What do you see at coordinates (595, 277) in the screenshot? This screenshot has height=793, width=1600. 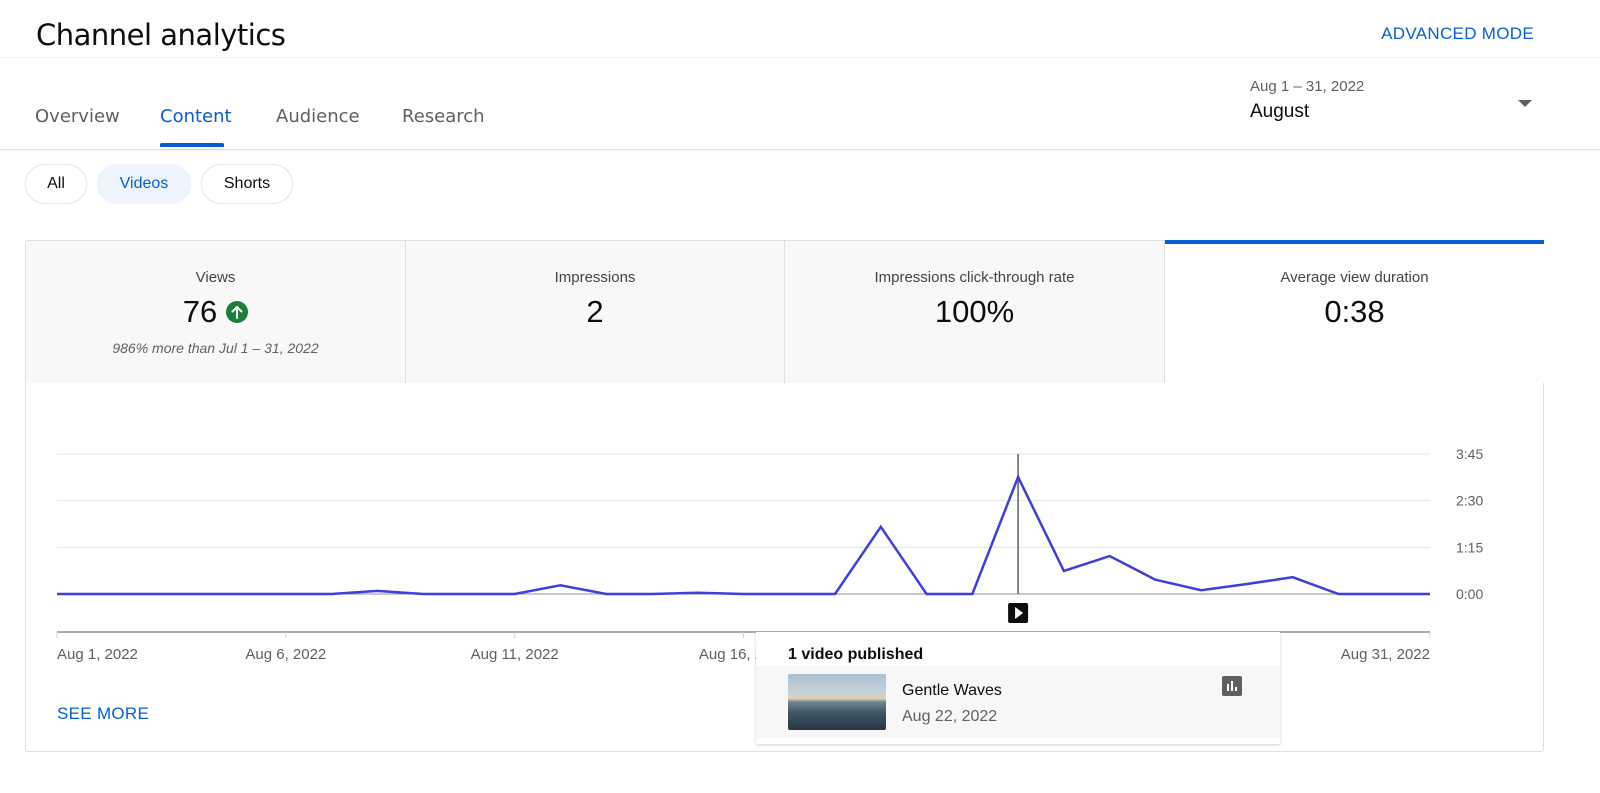 I see `metric-label: Impressions` at bounding box center [595, 277].